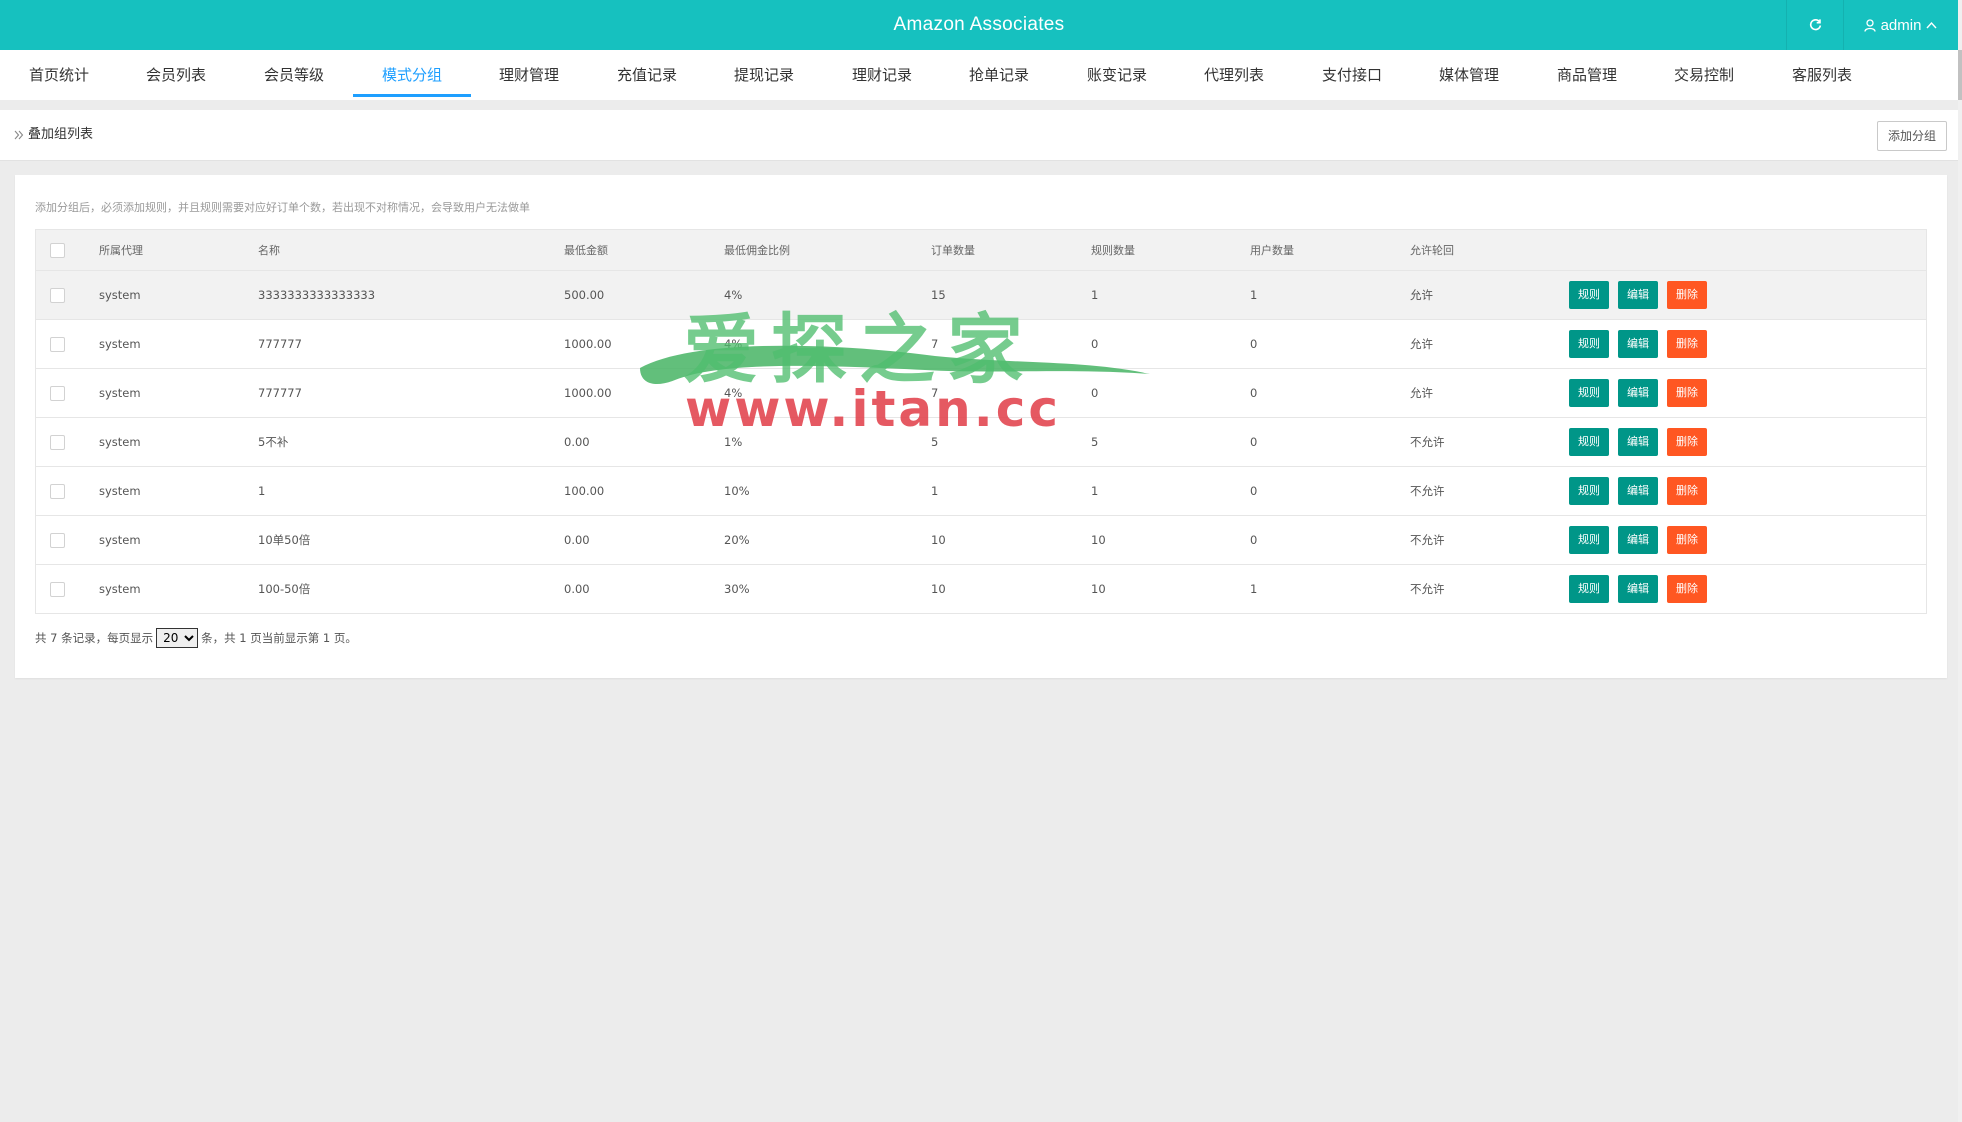  What do you see at coordinates (1822, 73) in the screenshot?
I see `tab-support-list: 客服列表` at bounding box center [1822, 73].